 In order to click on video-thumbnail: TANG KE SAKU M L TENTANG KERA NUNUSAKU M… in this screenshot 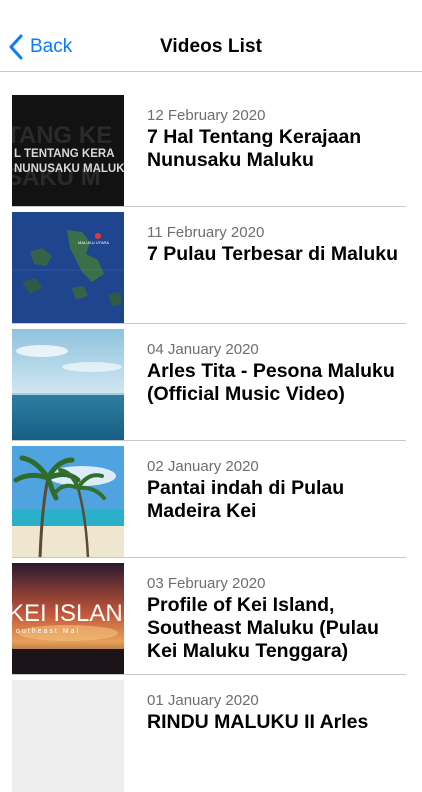, I will do `click(68, 151)`.